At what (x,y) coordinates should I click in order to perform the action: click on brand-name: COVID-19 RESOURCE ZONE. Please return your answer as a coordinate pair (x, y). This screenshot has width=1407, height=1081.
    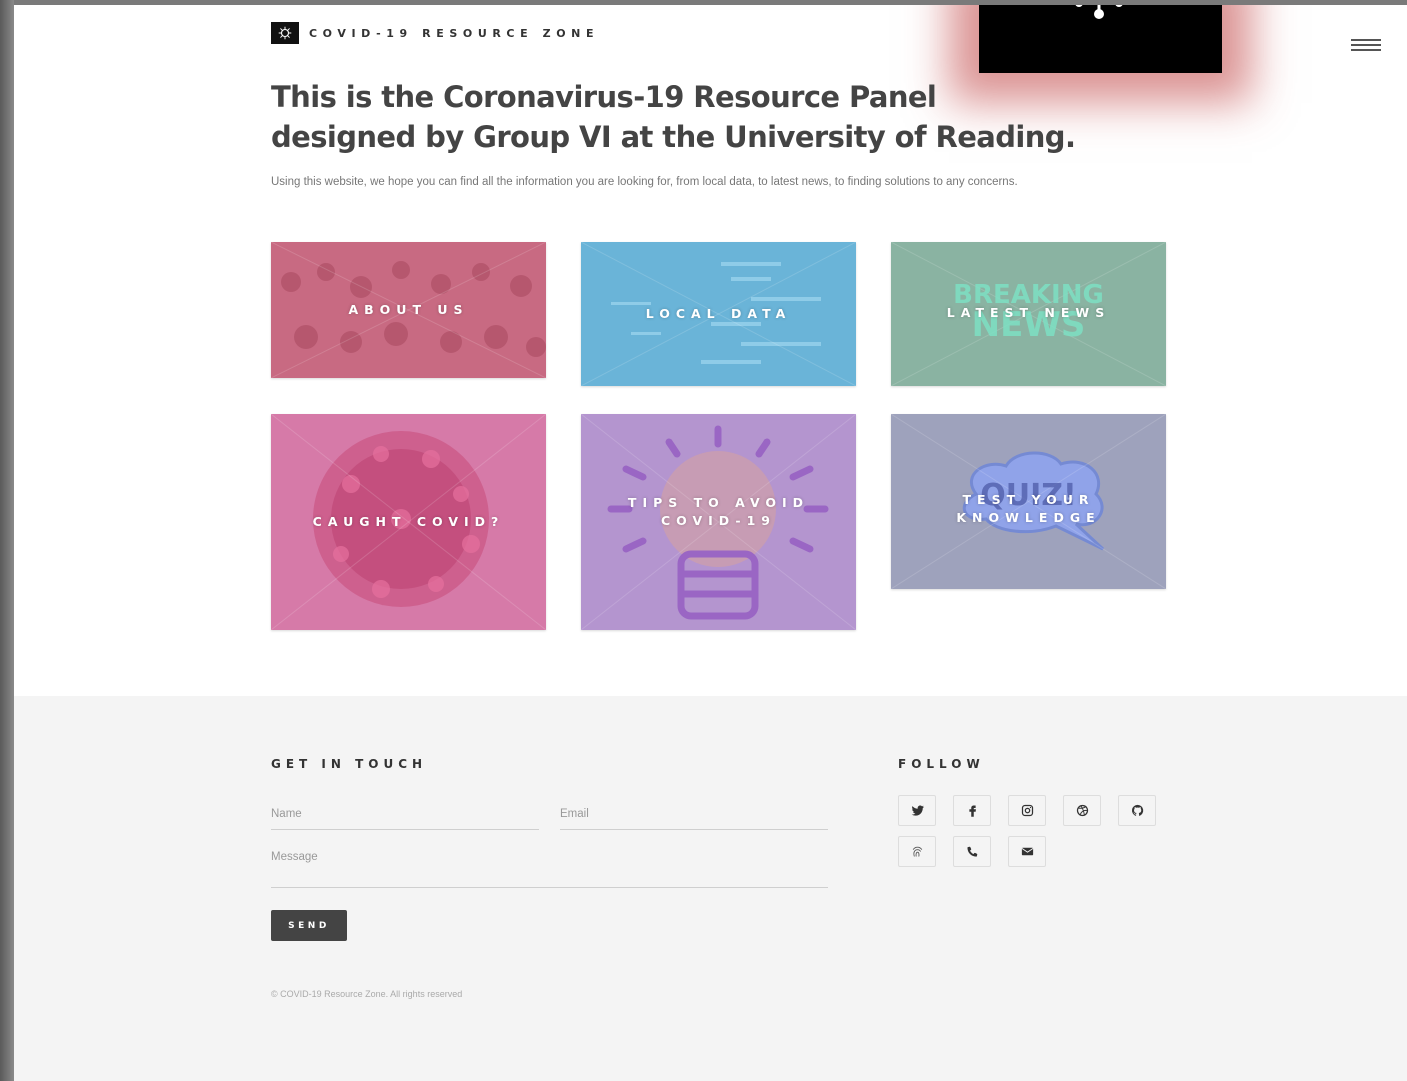
    Looking at the image, I should click on (454, 33).